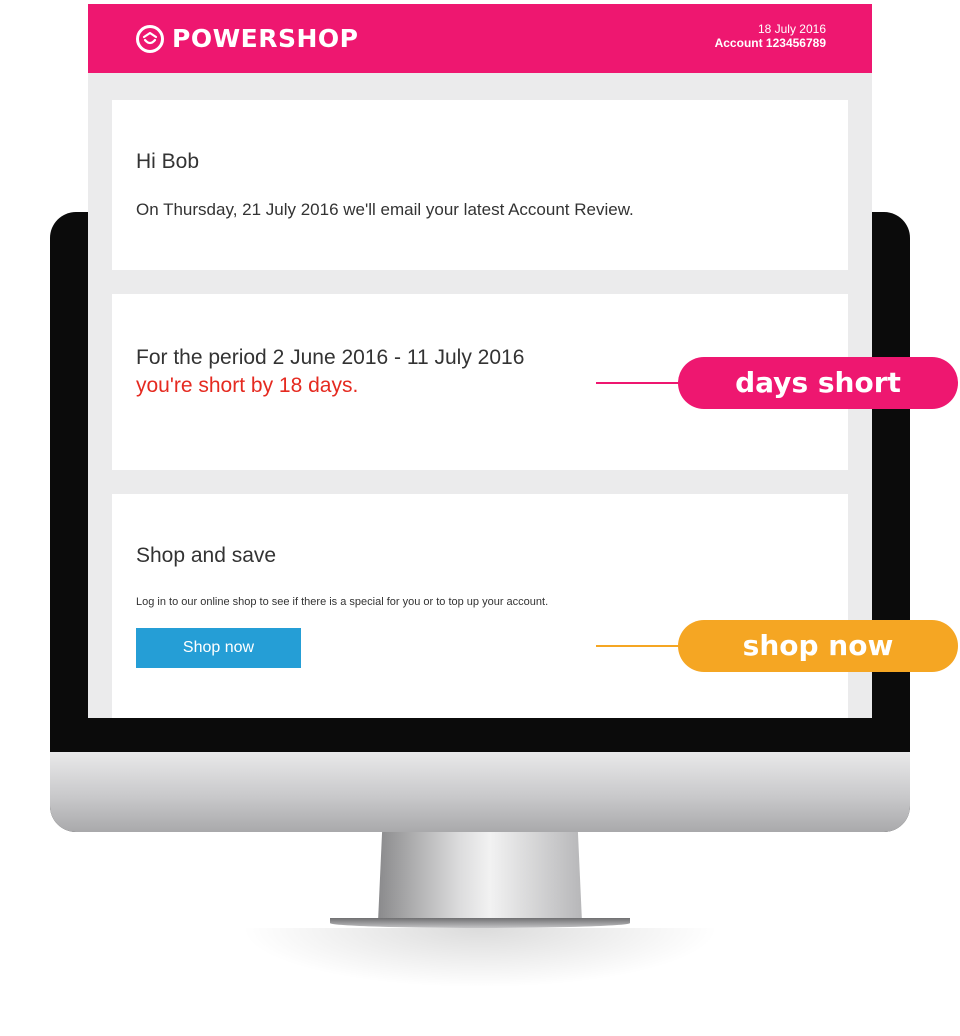 The width and height of the screenshot is (960, 1036). I want to click on shop-now-button: Shop now, so click(218, 648).